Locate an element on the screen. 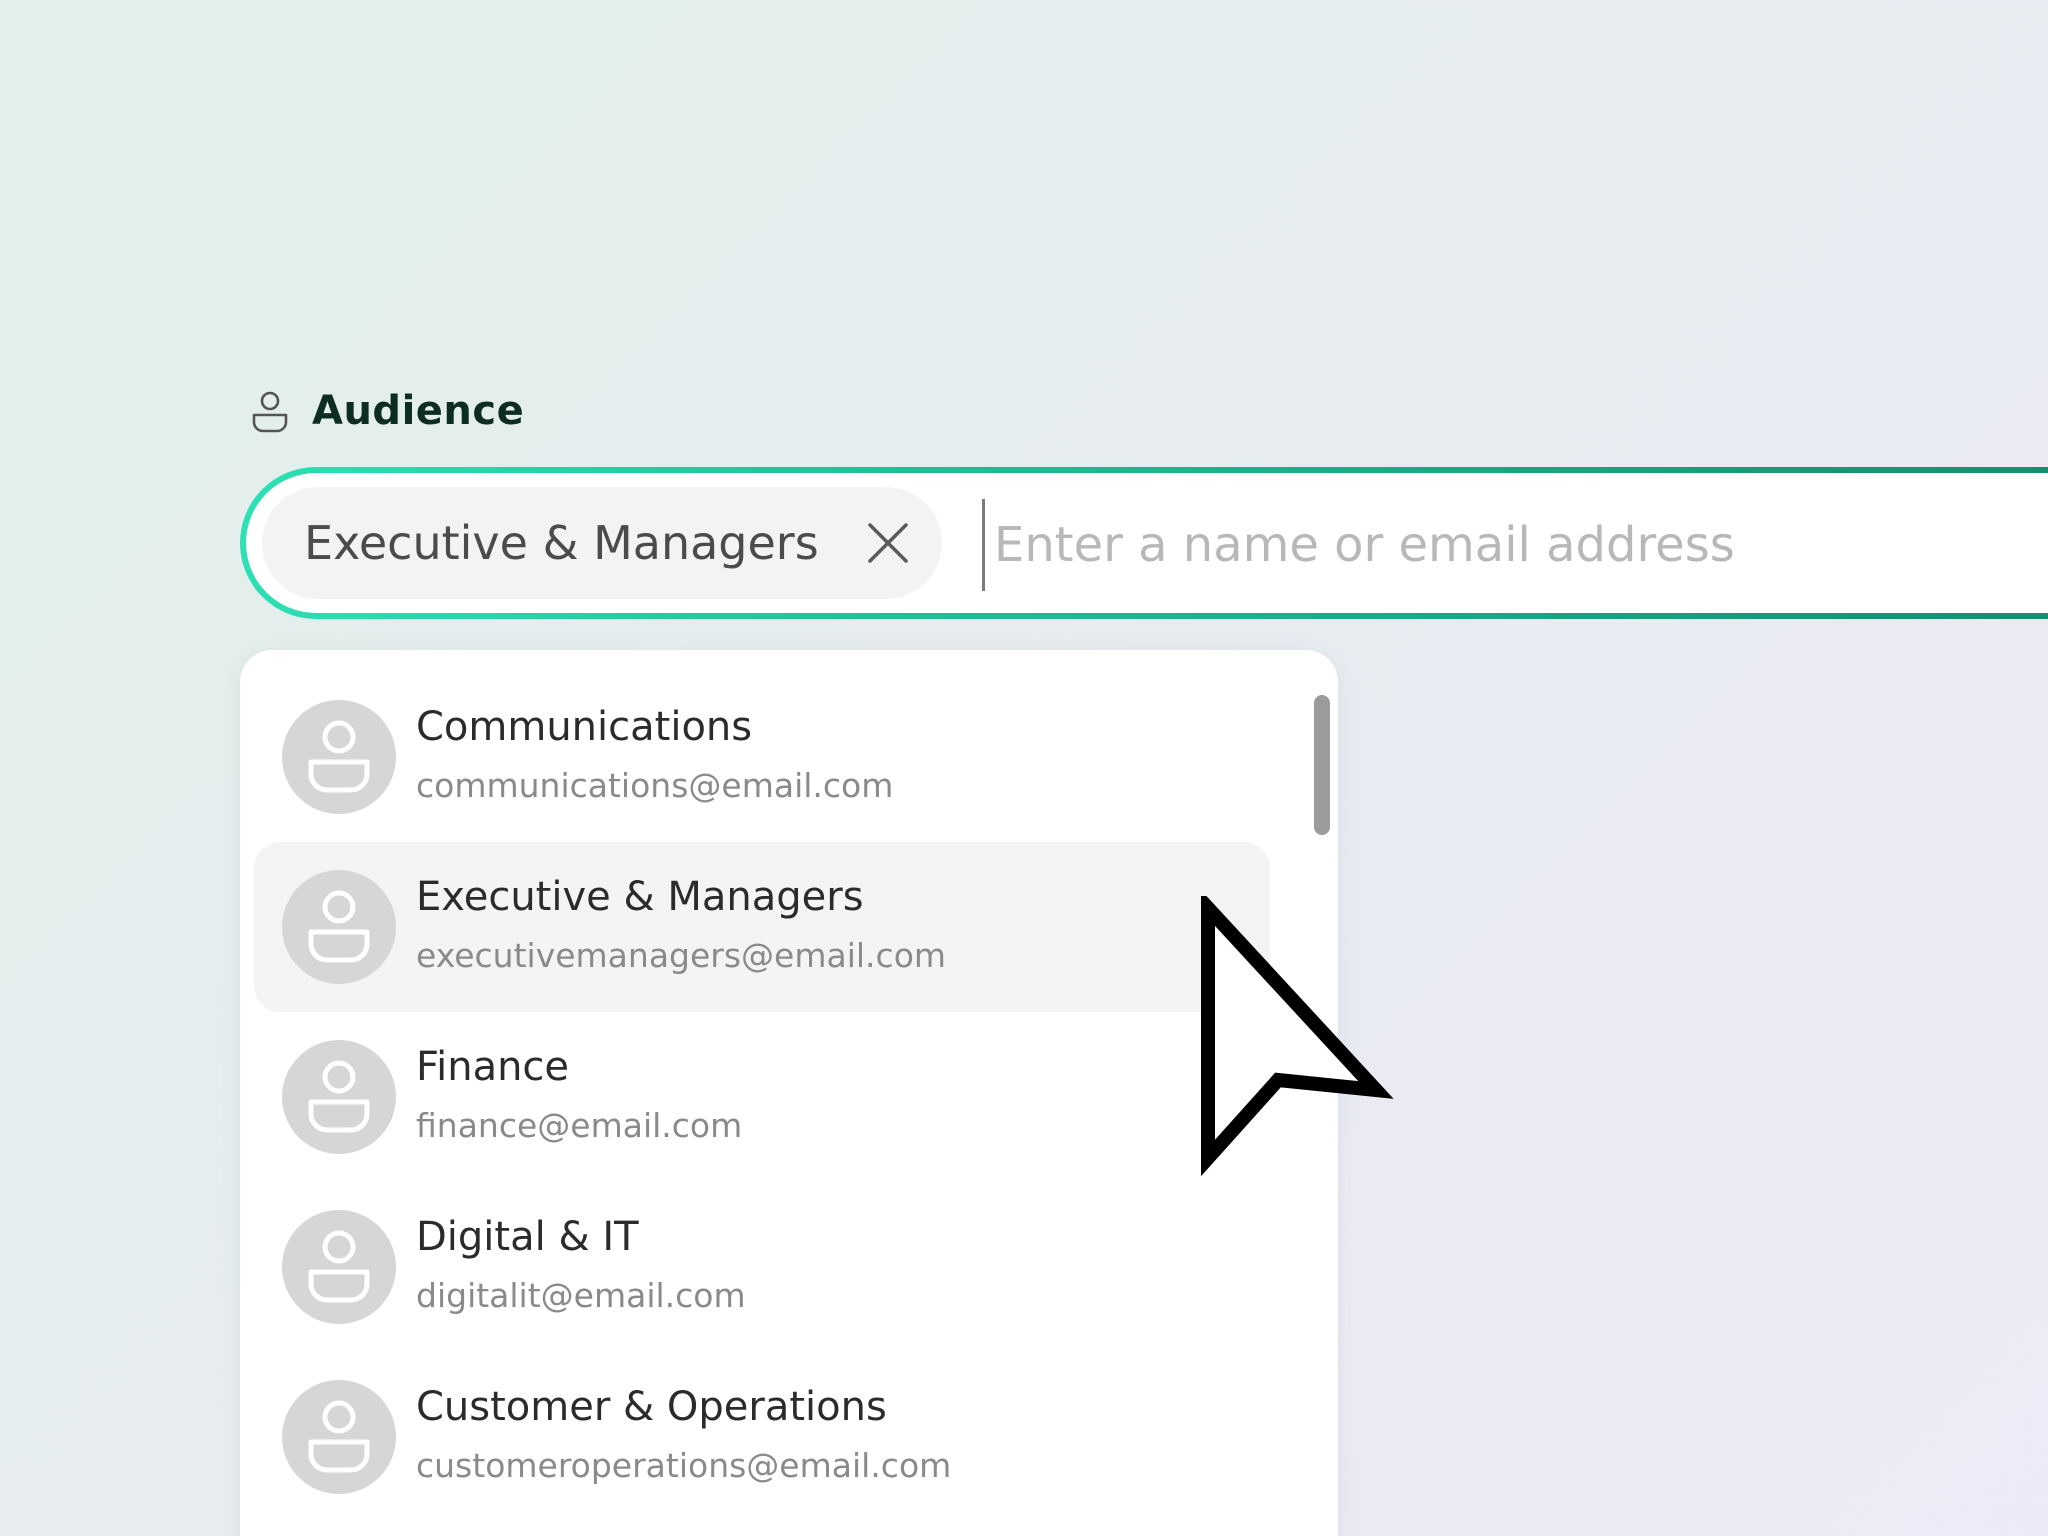  item-name: Executive & Managers is located at coordinates (640, 897).